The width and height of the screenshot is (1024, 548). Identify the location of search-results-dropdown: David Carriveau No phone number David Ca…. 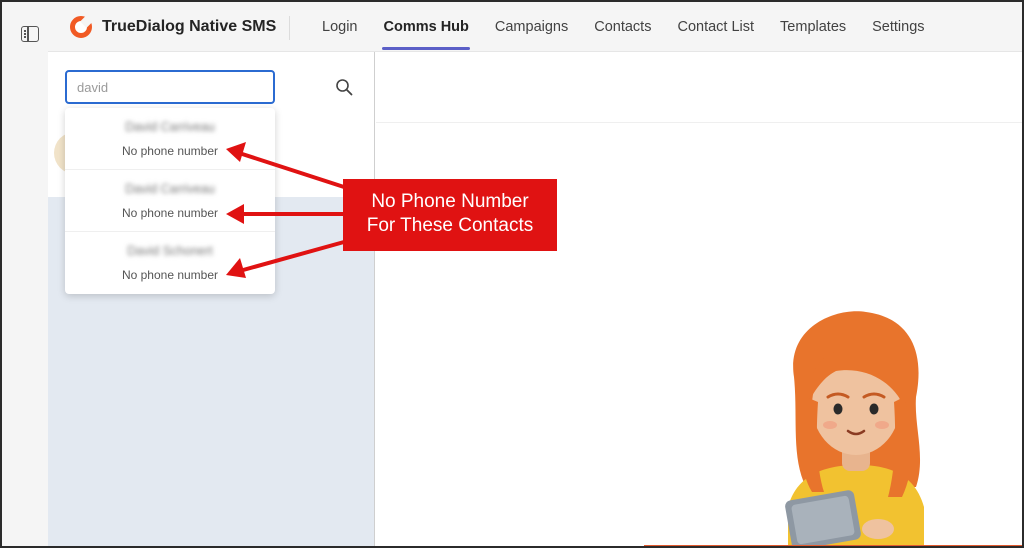
(170, 201).